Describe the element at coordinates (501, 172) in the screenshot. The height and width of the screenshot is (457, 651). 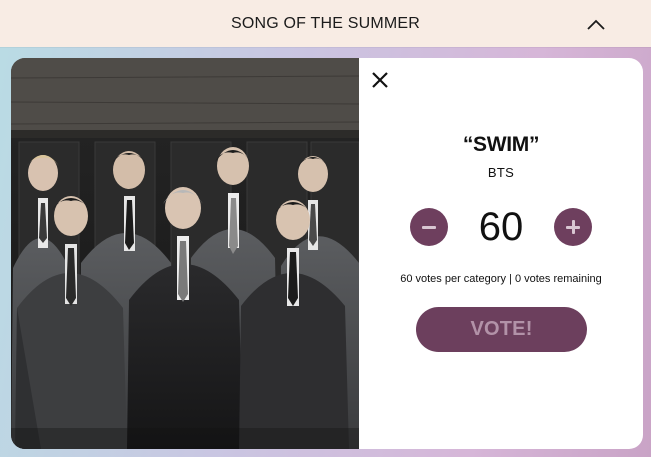
I see `artist-name: BTS` at that location.